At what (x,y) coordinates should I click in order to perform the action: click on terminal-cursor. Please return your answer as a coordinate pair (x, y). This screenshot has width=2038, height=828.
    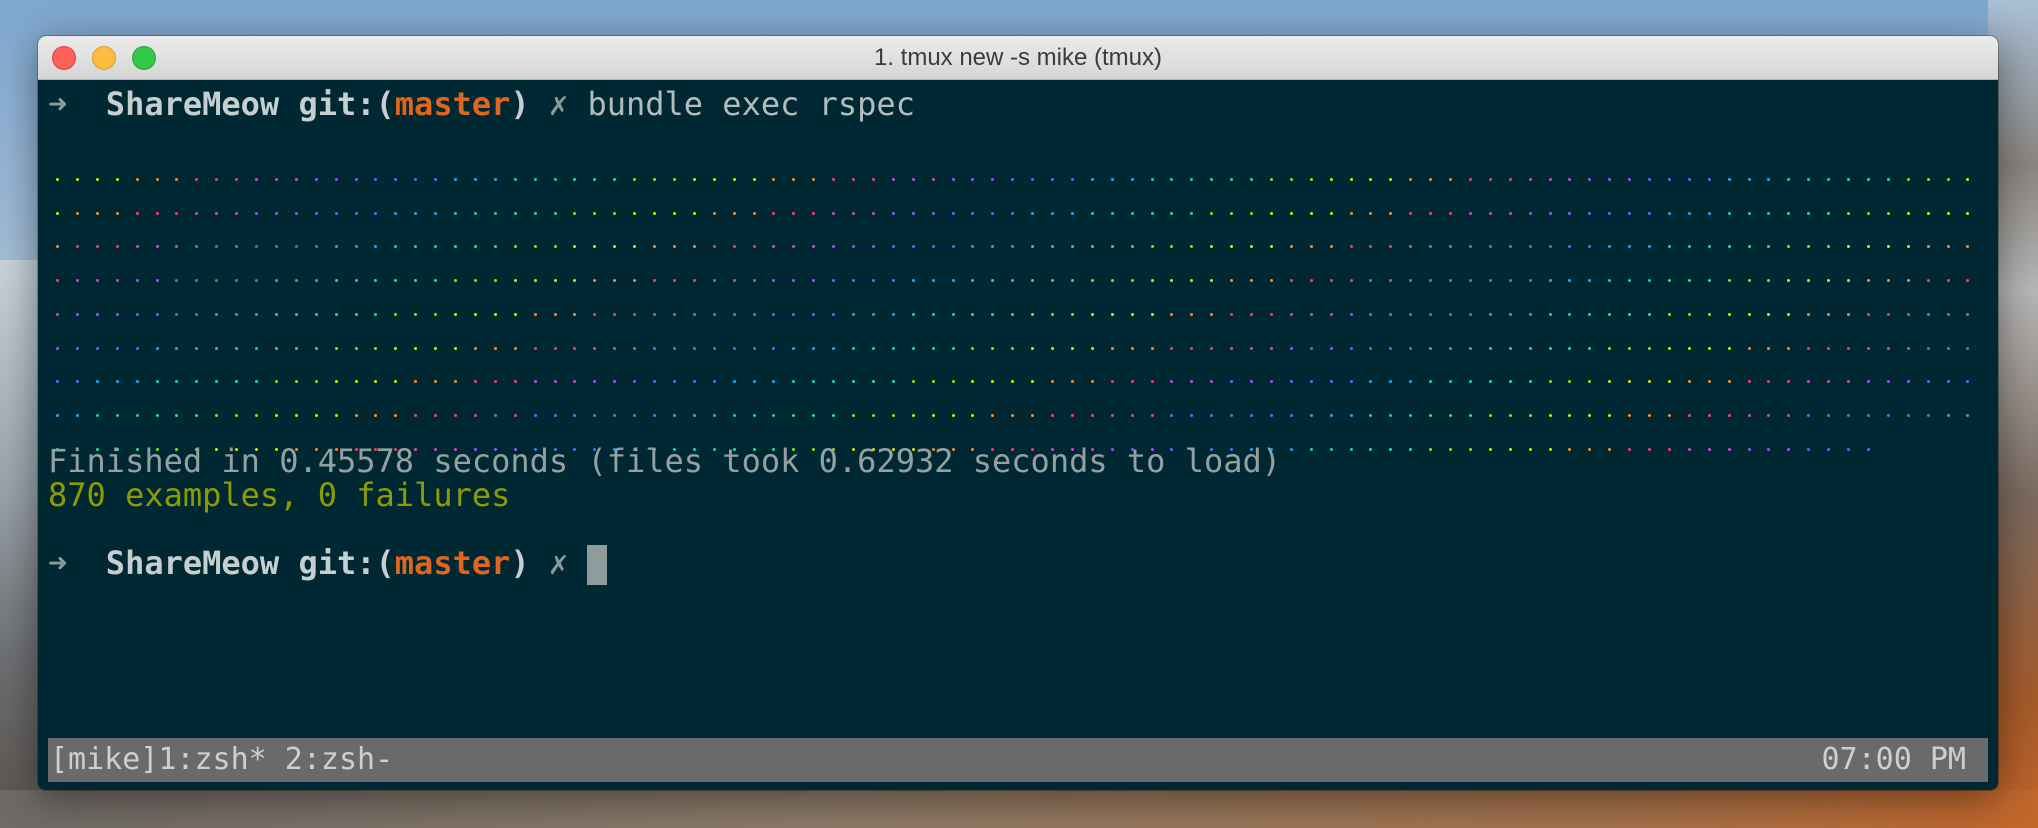
    Looking at the image, I should click on (597, 565).